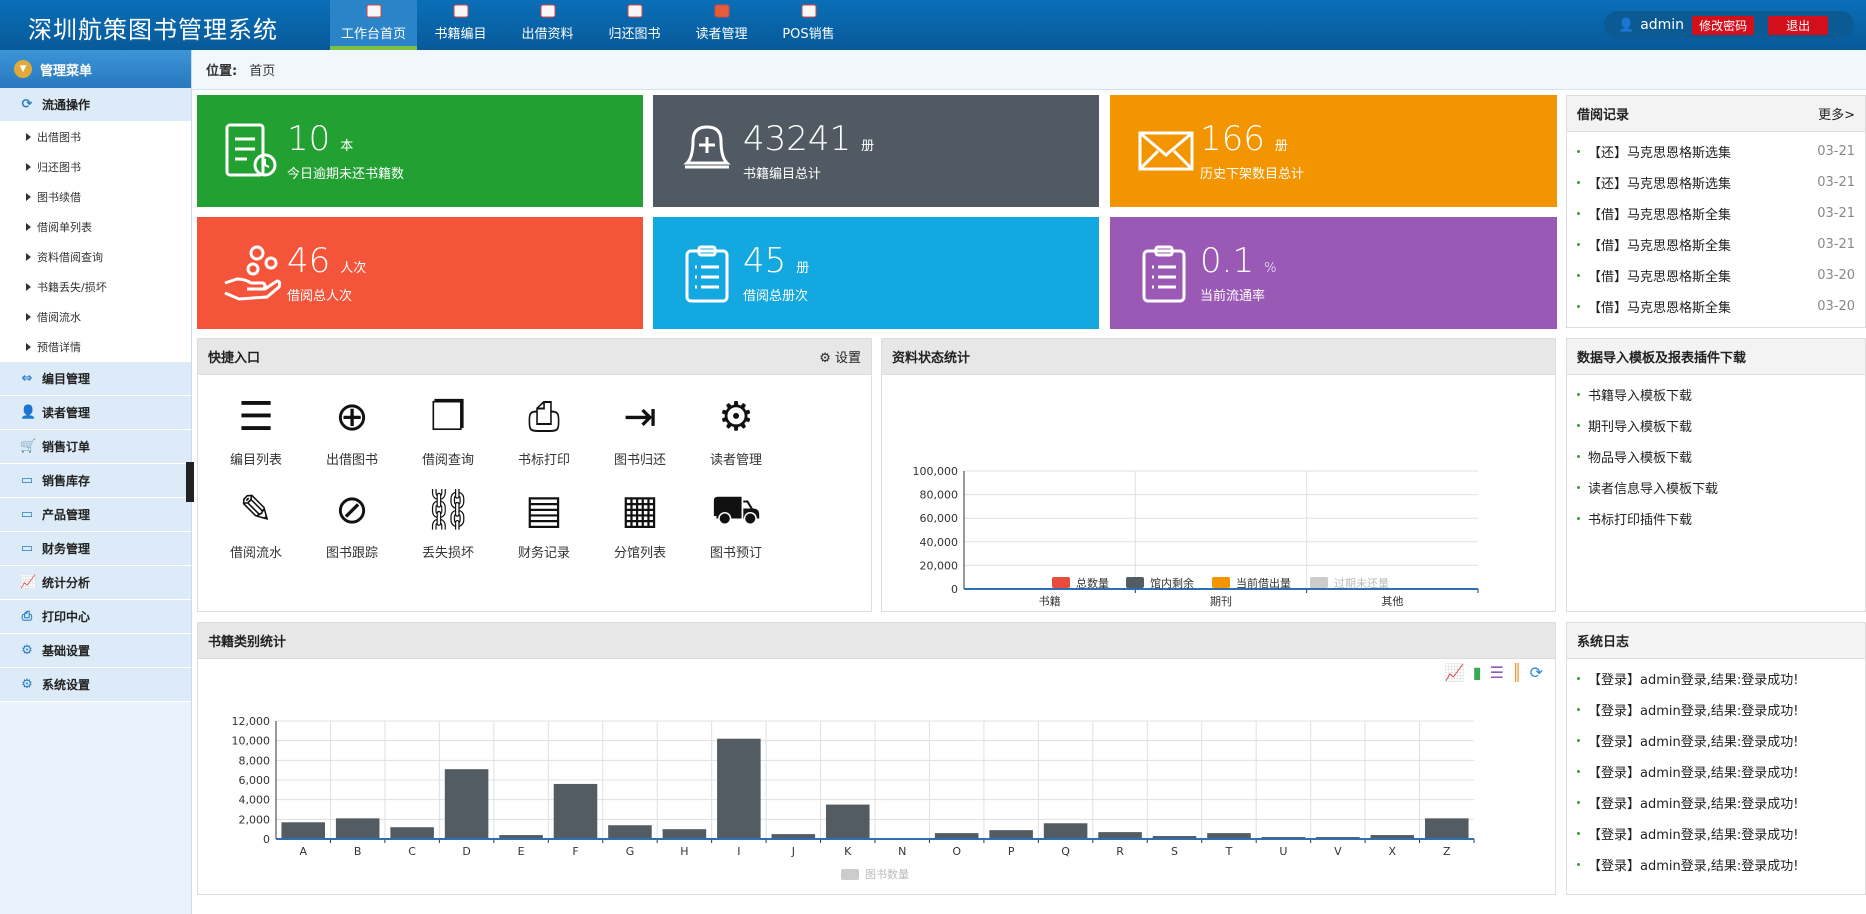 Image resolution: width=1866 pixels, height=914 pixels. I want to click on stack-icon: ☰, so click(1497, 672).